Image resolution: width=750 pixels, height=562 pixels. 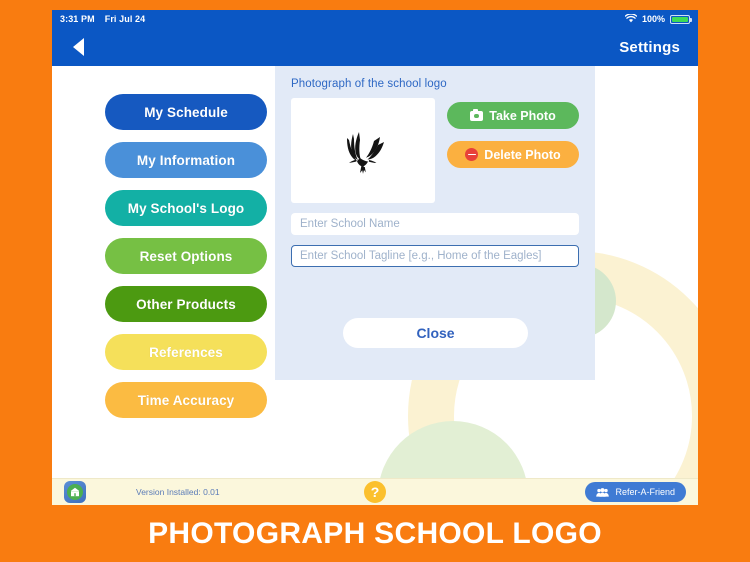 I want to click on take-photo-button: Take Photo, so click(x=513, y=115).